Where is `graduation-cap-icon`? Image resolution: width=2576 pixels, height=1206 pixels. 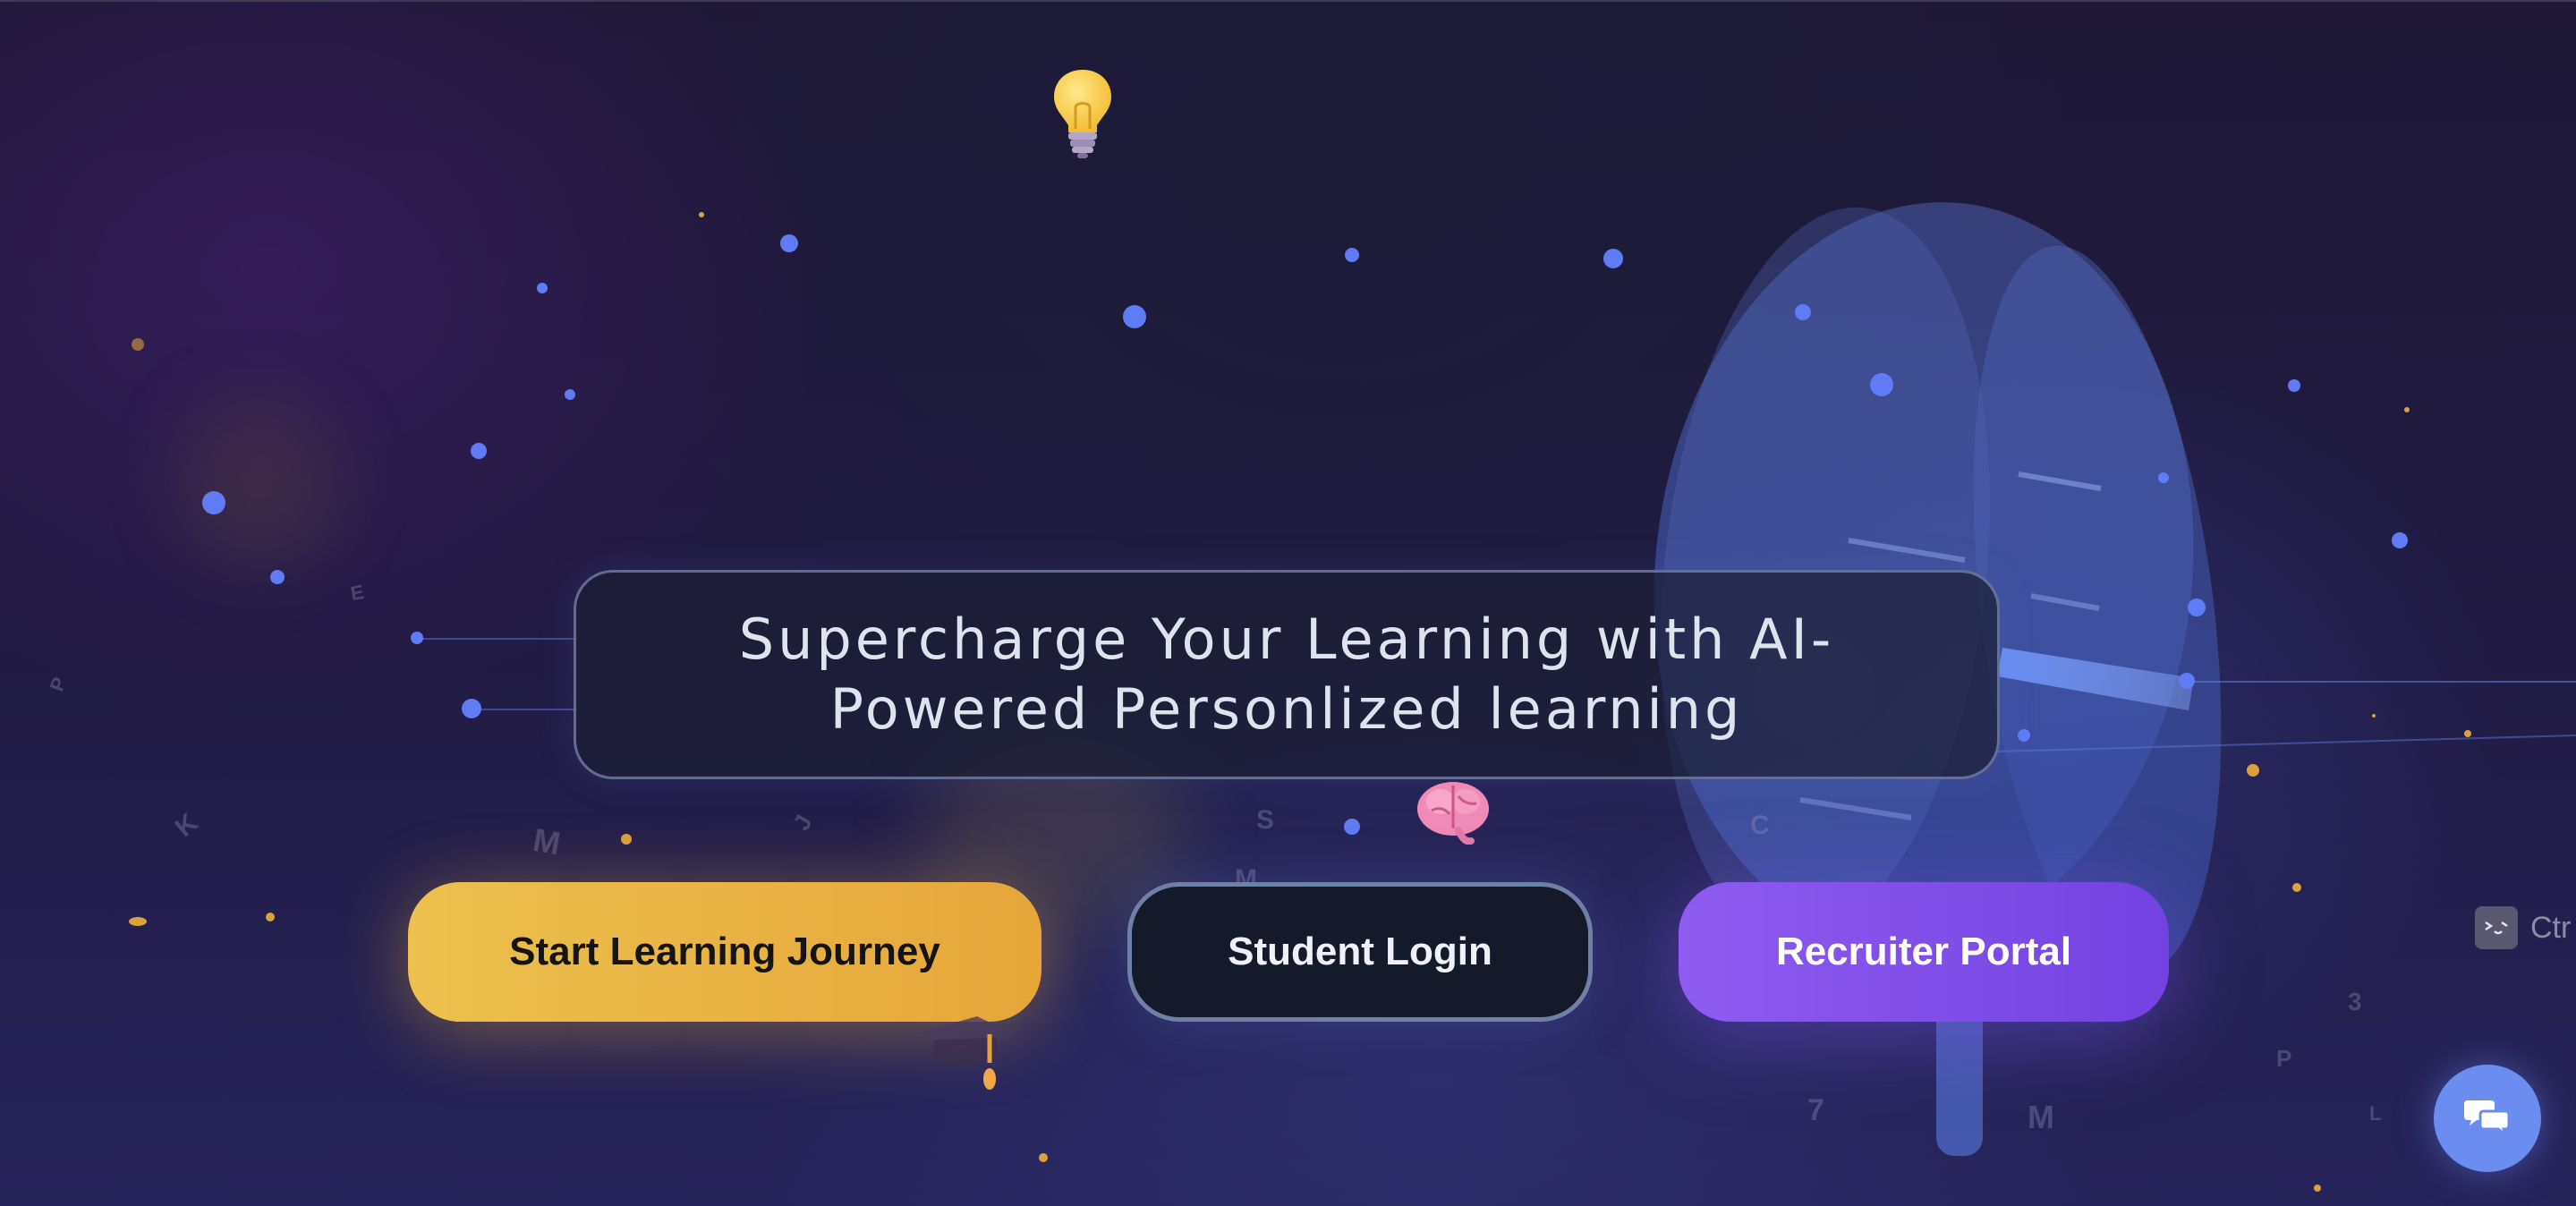 graduation-cap-icon is located at coordinates (966, 1053).